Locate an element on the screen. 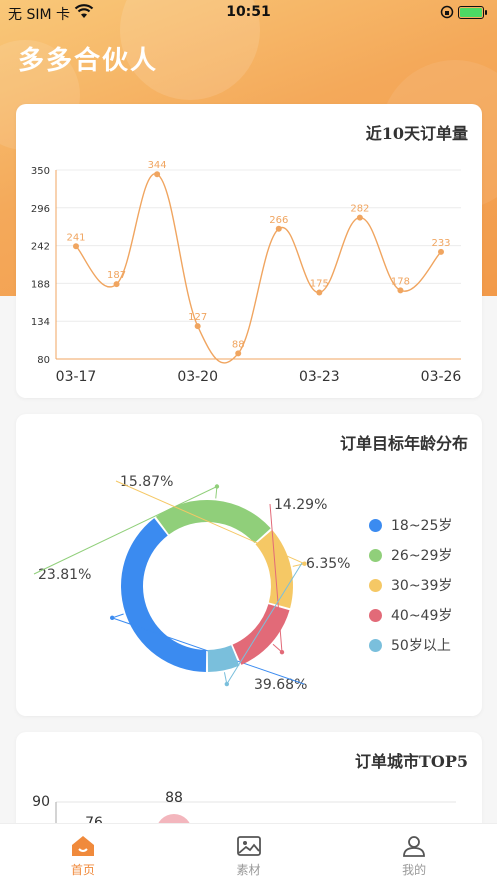  legend-item: 40~49岁 is located at coordinates (410, 615).